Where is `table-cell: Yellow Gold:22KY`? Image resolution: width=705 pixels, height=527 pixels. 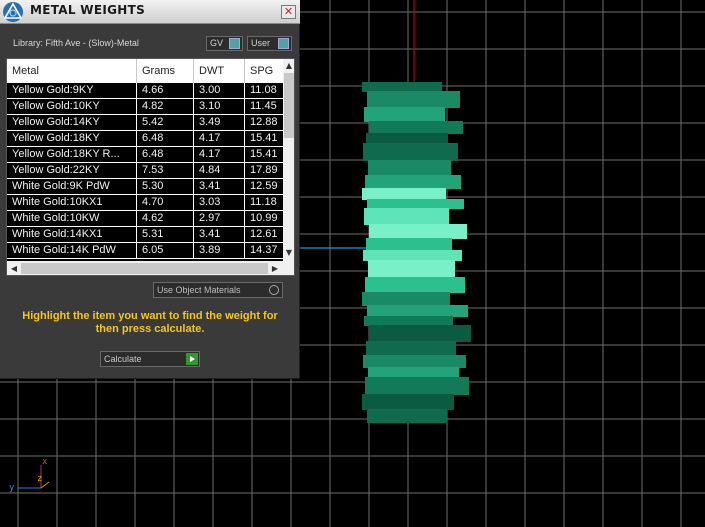 table-cell: Yellow Gold:22KY is located at coordinates (72, 170).